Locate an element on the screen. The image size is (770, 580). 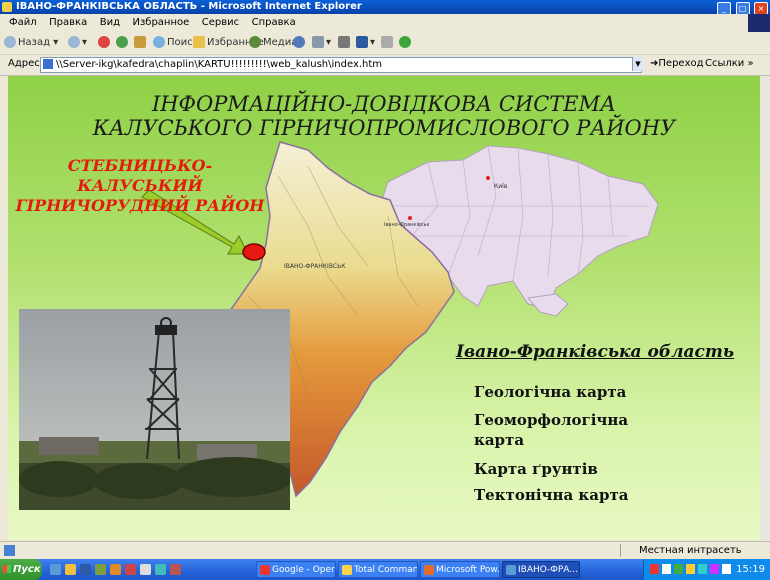
clock: 15:19 is located at coordinates (750, 569).